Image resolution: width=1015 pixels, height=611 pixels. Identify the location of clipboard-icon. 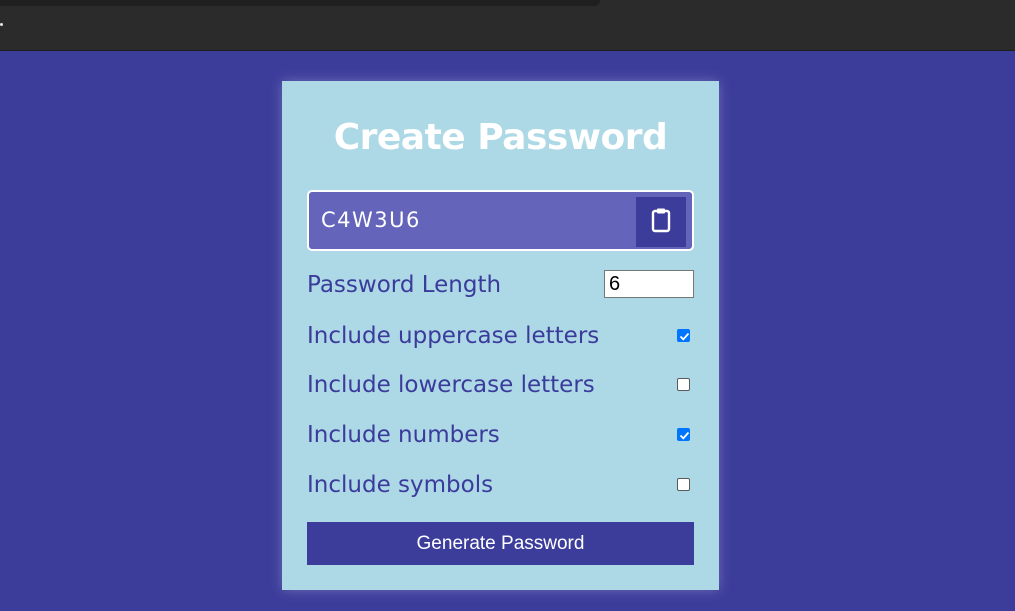
(661, 222).